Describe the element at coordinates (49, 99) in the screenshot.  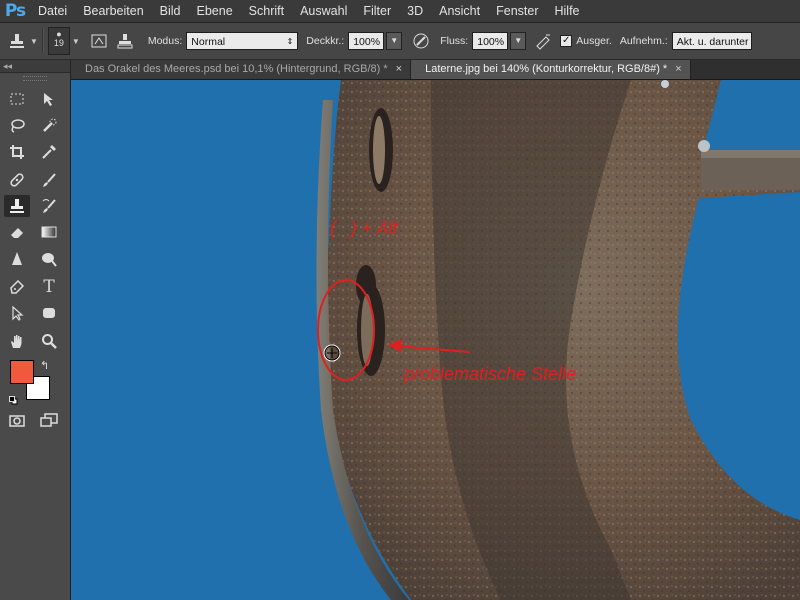
I see `move-icon` at that location.